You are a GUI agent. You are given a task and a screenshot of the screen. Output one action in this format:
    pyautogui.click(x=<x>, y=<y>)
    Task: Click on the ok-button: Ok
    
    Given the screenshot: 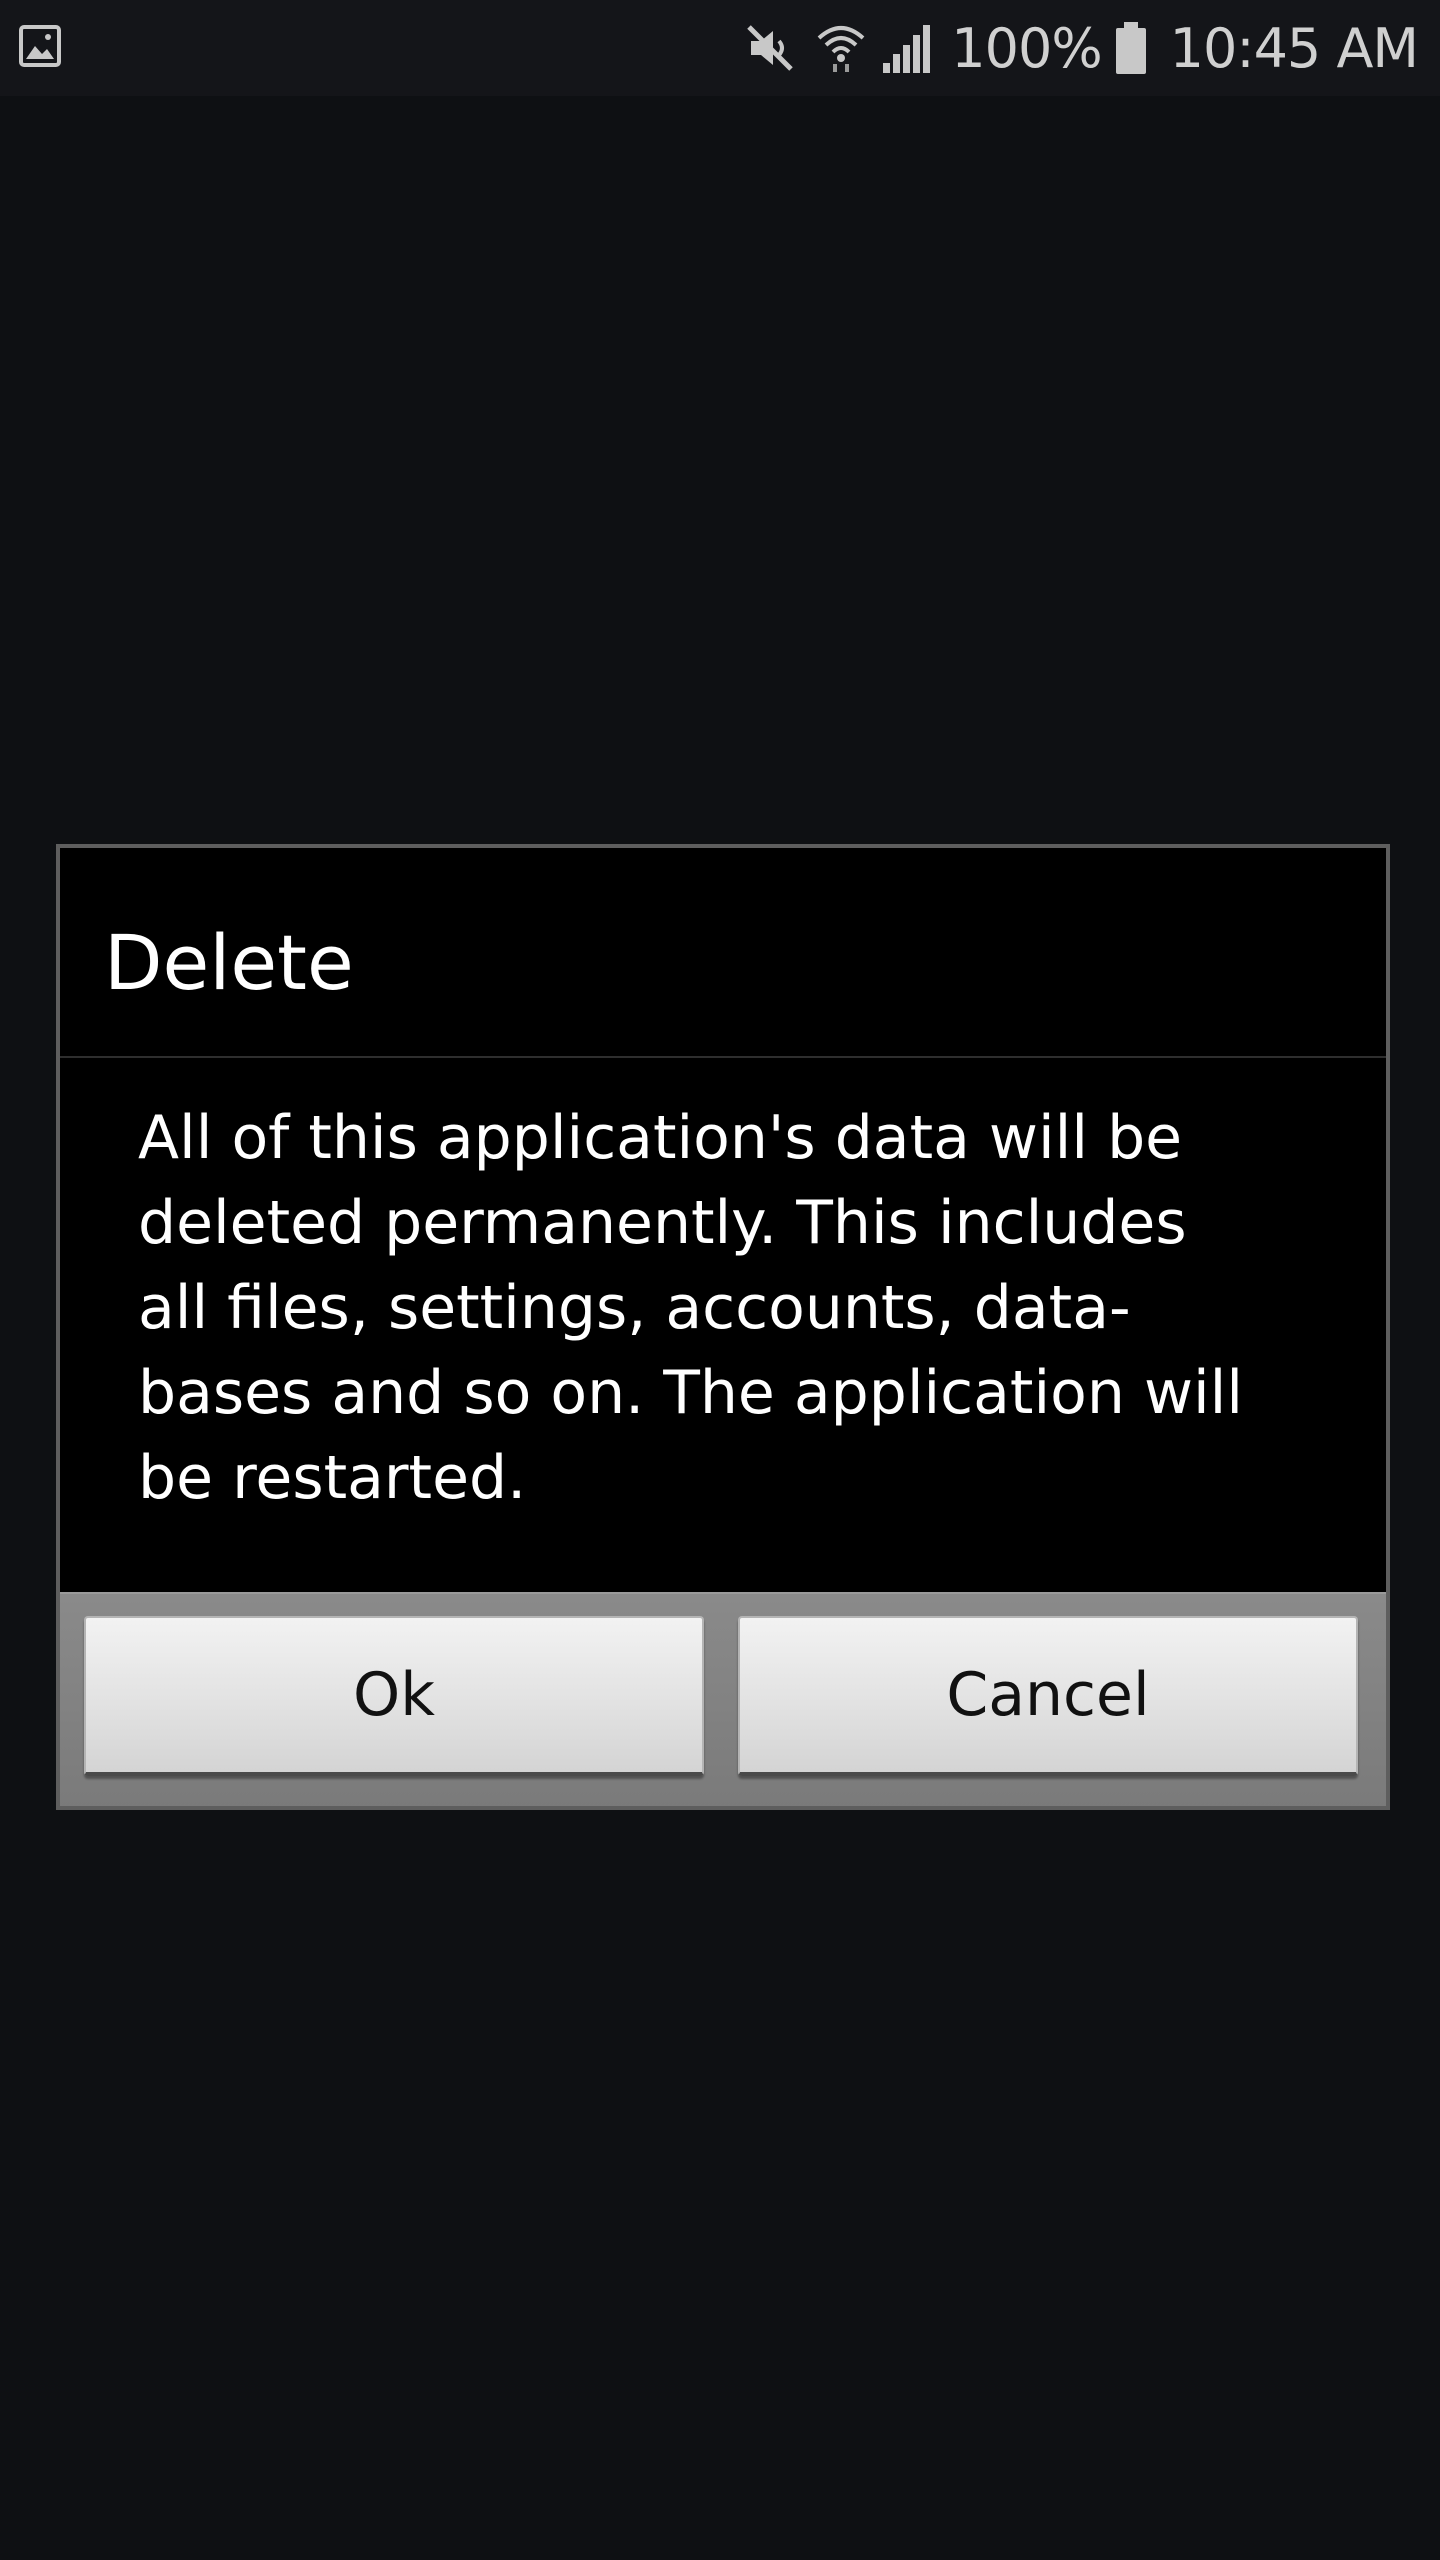 What is the action you would take?
    pyautogui.click(x=394, y=1696)
    